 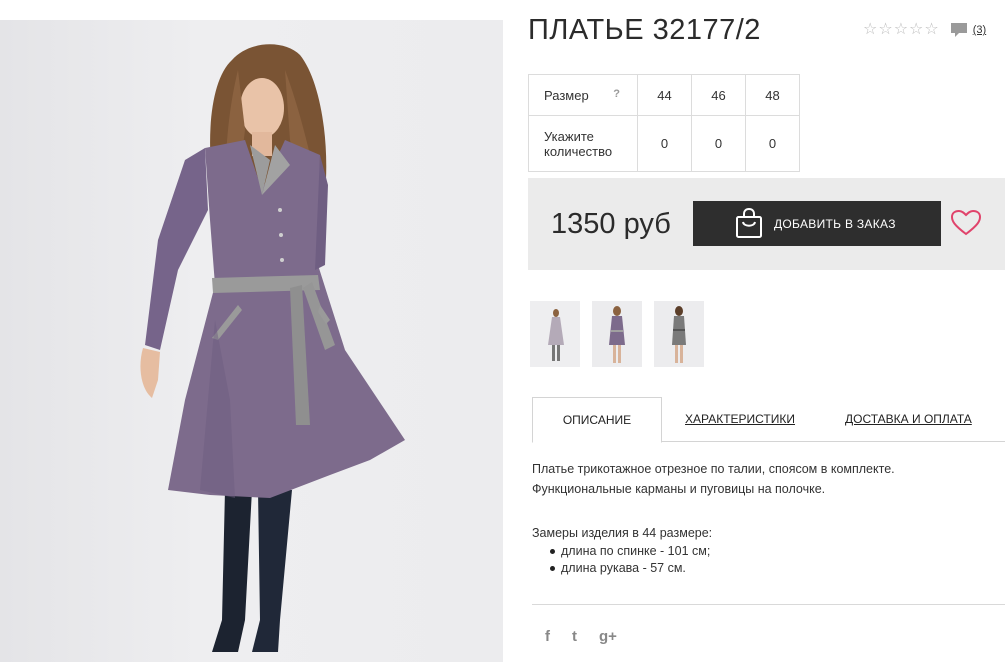 What do you see at coordinates (574, 636) in the screenshot?
I see `twitter-icon: t` at bounding box center [574, 636].